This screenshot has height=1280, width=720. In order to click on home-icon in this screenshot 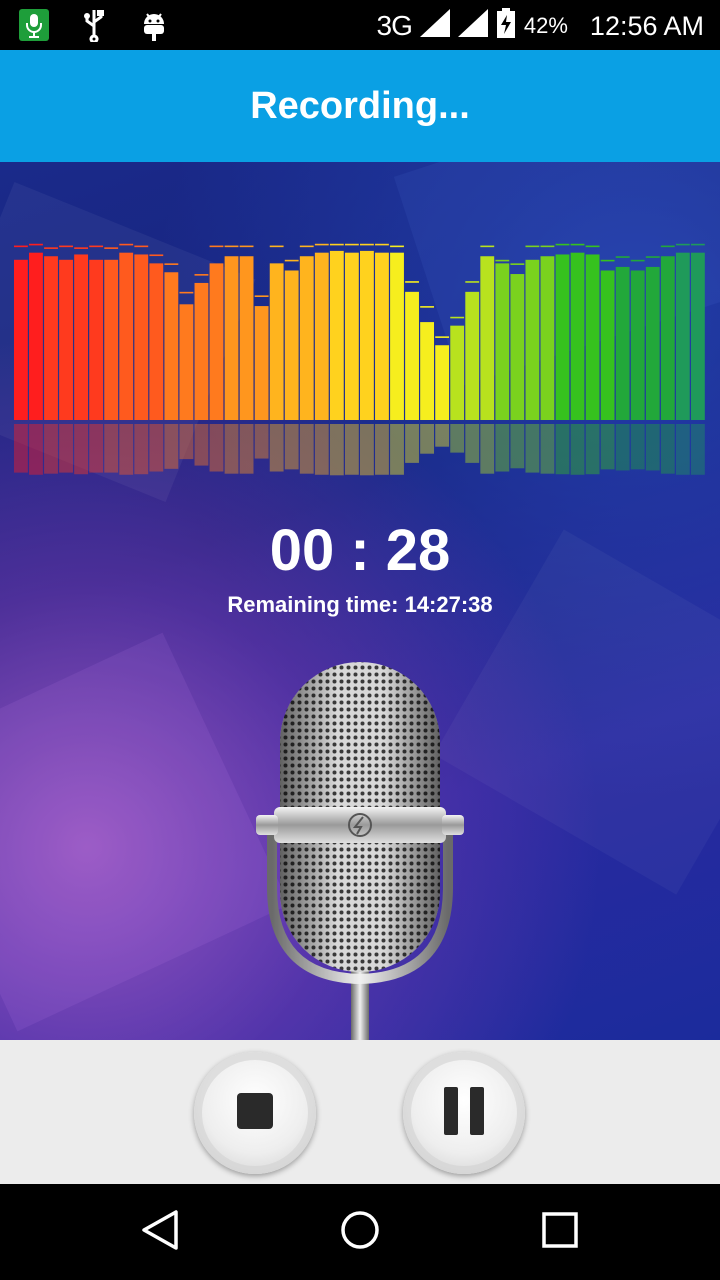, I will do `click(360, 1232)`.